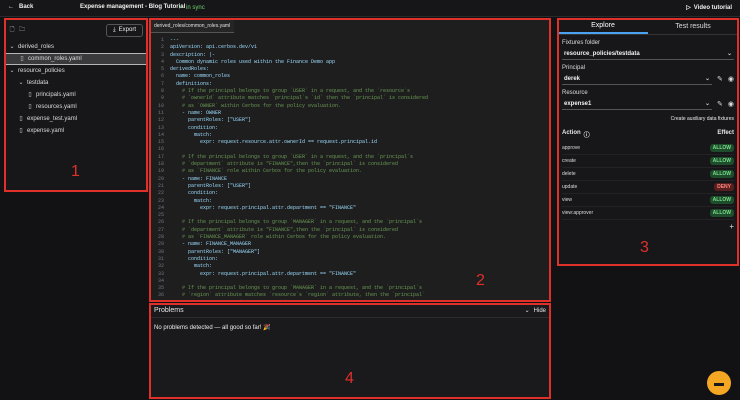 The height and width of the screenshot is (400, 740). I want to click on video-label: Video tutorial, so click(712, 7).